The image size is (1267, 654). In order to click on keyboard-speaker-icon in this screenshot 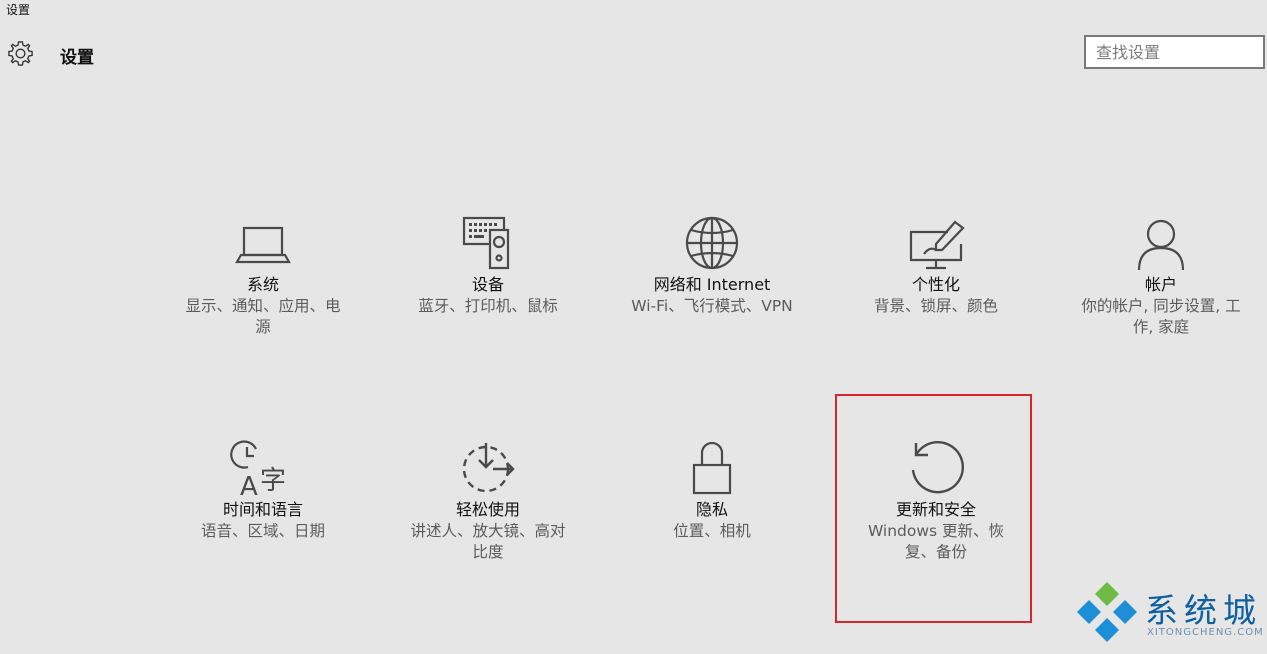, I will do `click(486, 243)`.